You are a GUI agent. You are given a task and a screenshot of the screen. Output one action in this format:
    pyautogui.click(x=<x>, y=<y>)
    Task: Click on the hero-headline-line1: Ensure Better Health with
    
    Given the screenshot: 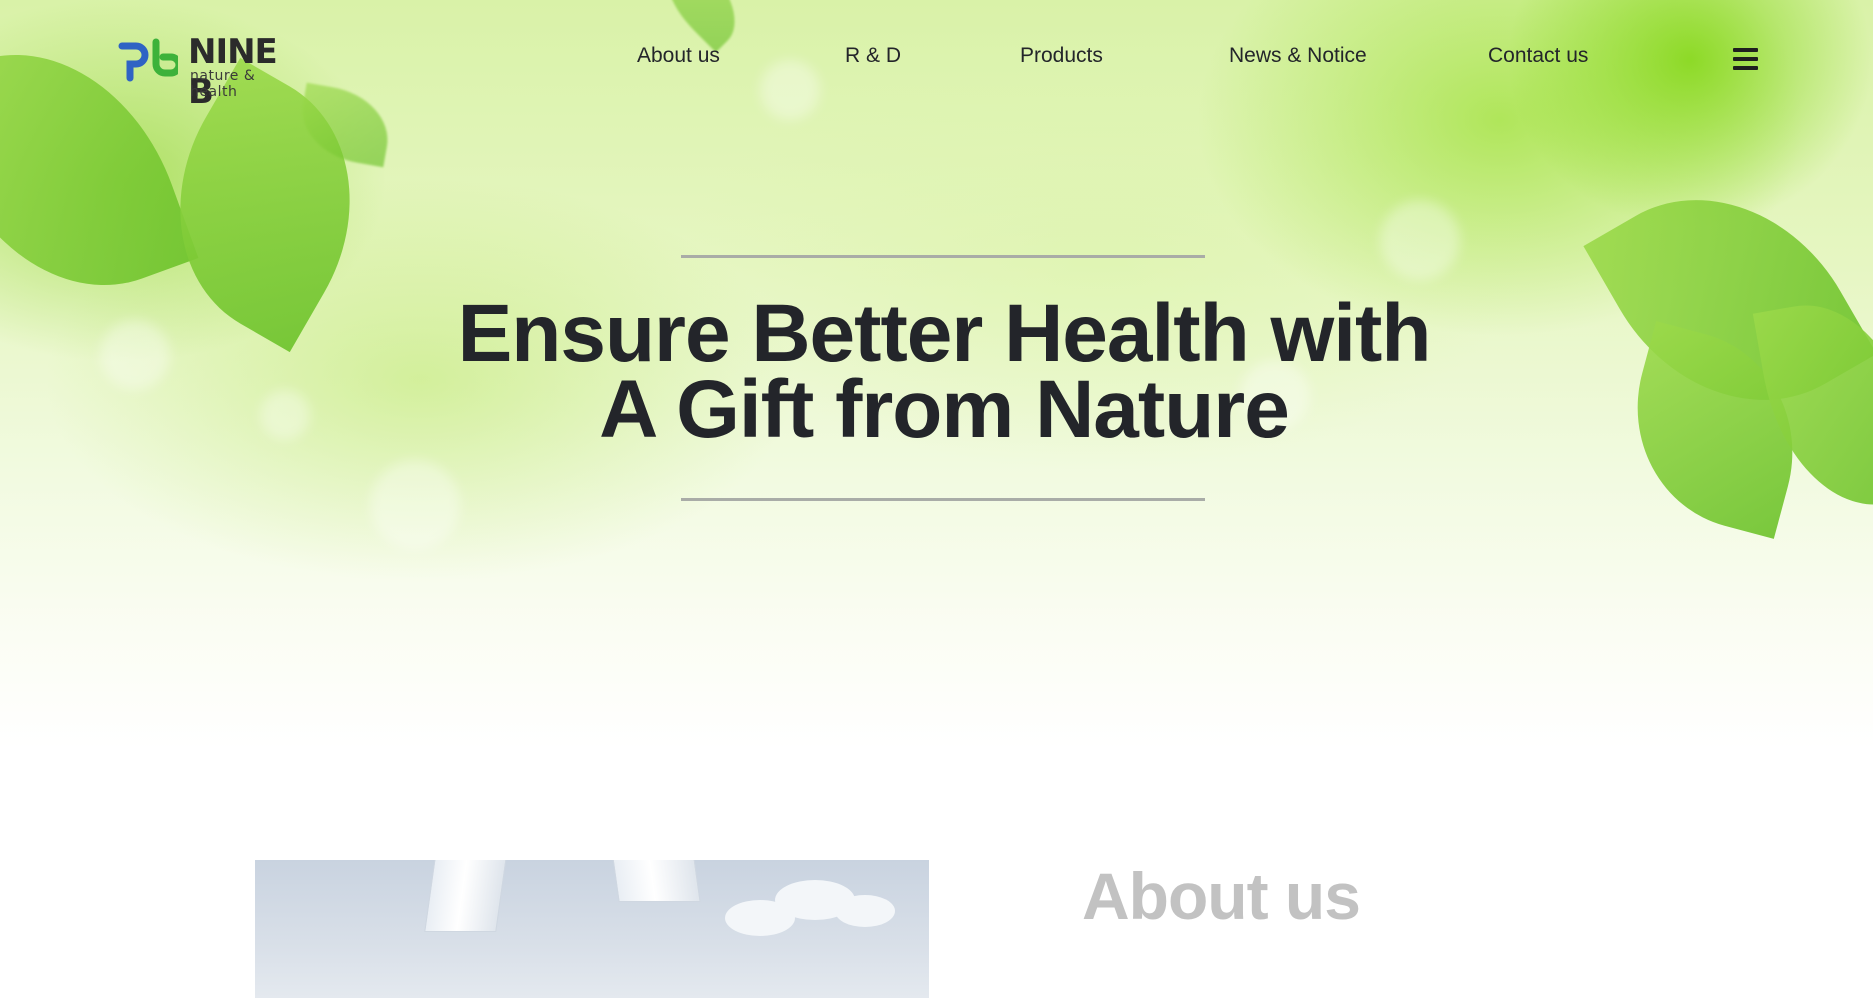 What is the action you would take?
    pyautogui.click(x=944, y=333)
    